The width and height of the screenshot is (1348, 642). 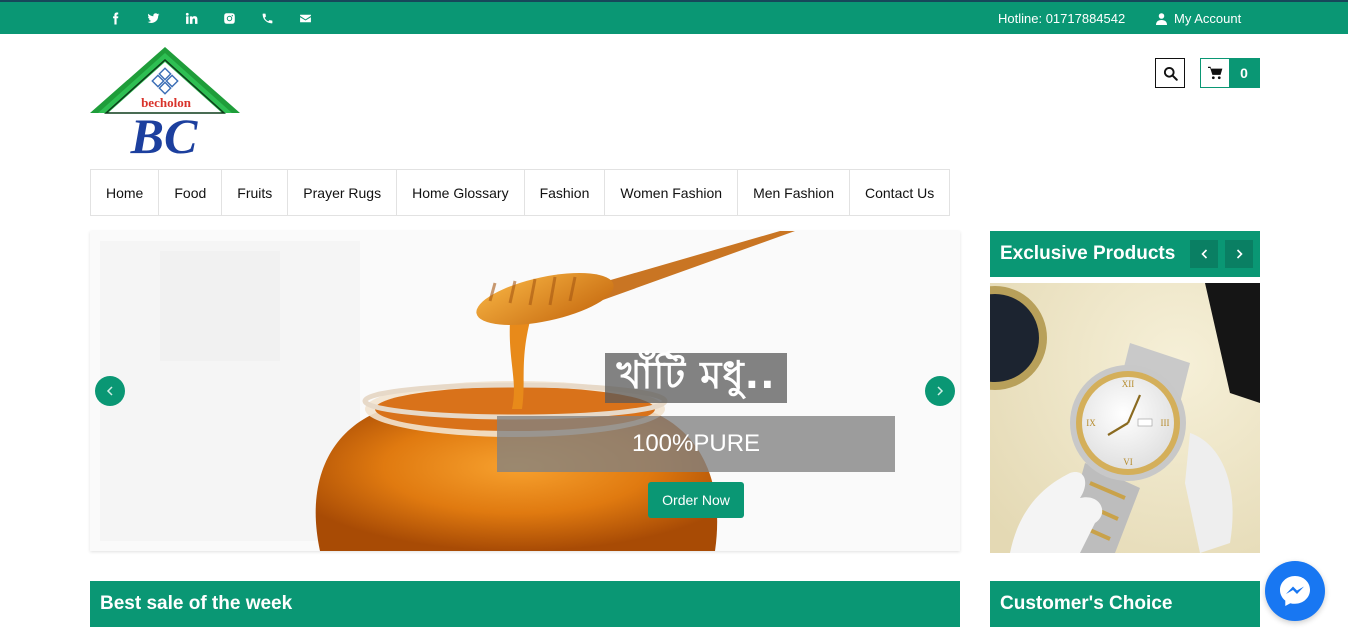 What do you see at coordinates (267, 18) in the screenshot?
I see `phone-icon` at bounding box center [267, 18].